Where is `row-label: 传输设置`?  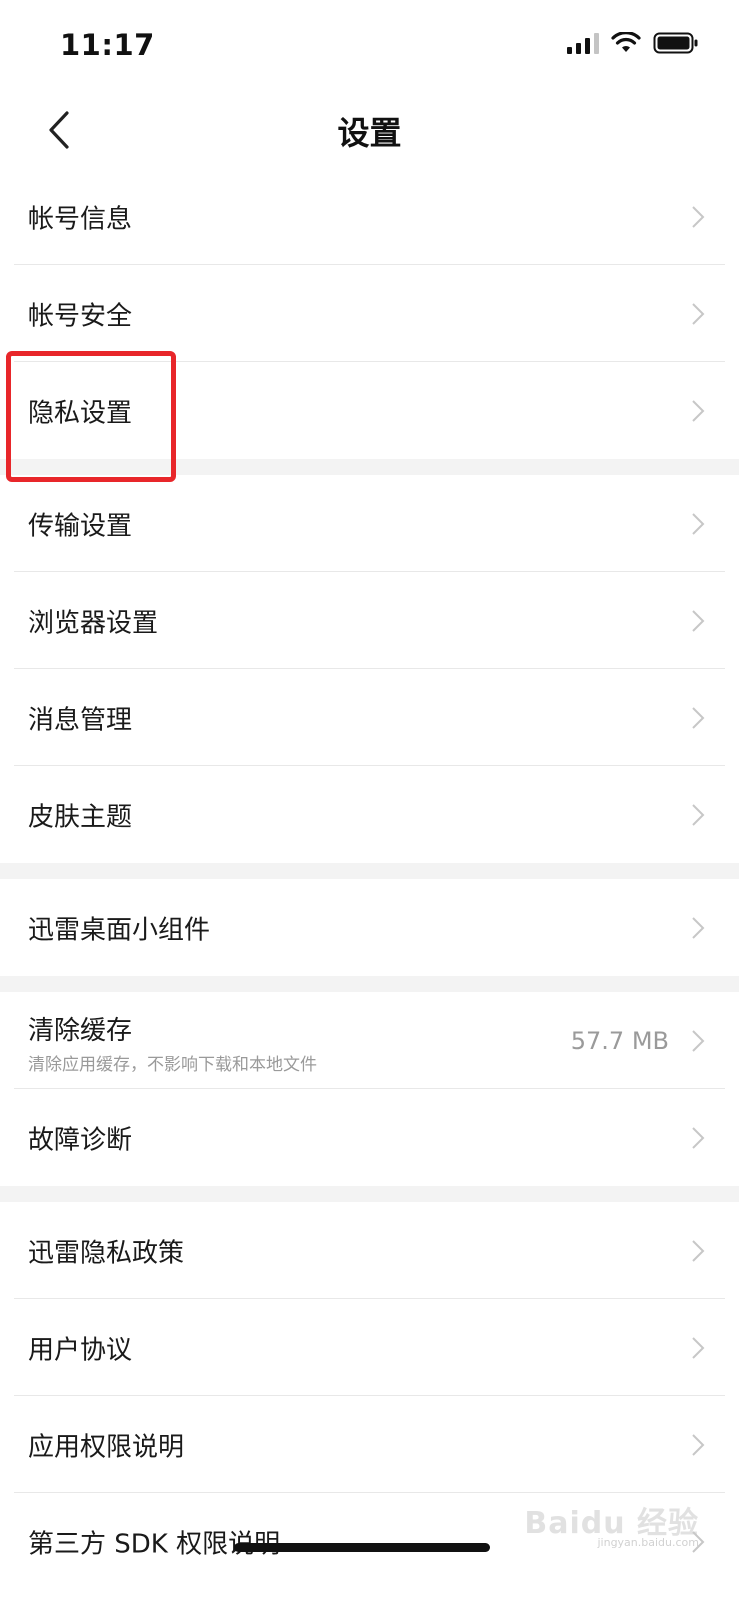
row-label: 传输设置 is located at coordinates (80, 526).